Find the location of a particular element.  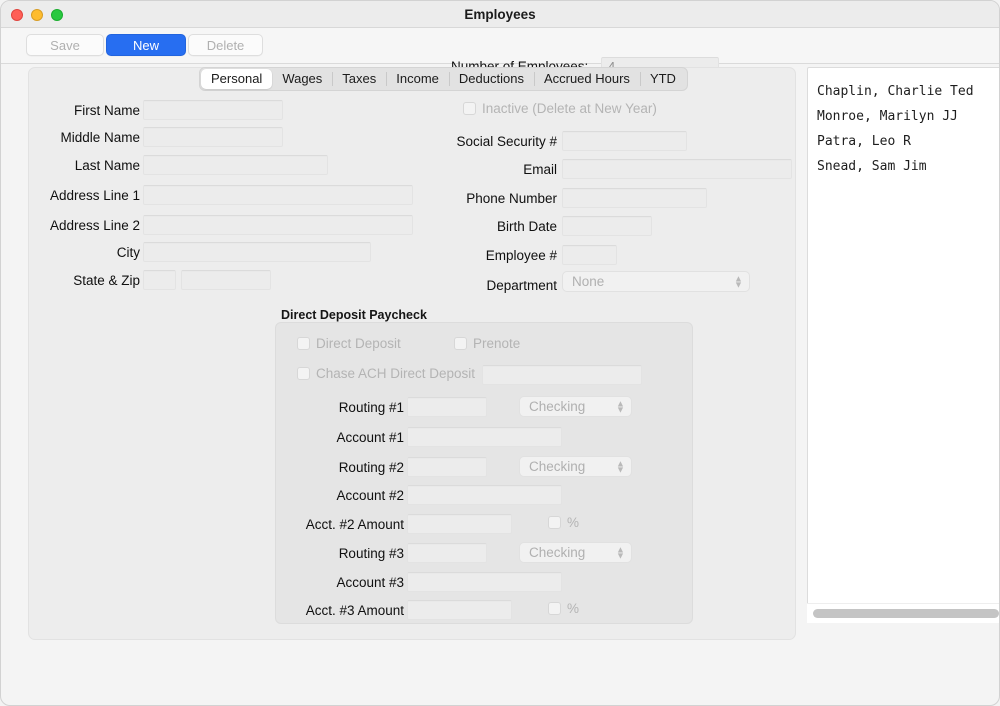

new-button: New is located at coordinates (146, 45).